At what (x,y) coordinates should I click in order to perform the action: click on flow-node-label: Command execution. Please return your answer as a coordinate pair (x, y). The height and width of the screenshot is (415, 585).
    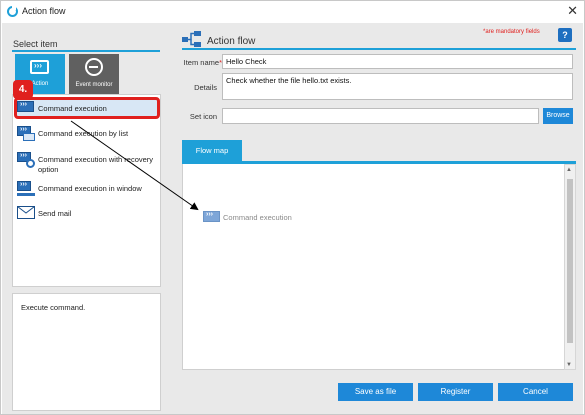
    Looking at the image, I should click on (257, 217).